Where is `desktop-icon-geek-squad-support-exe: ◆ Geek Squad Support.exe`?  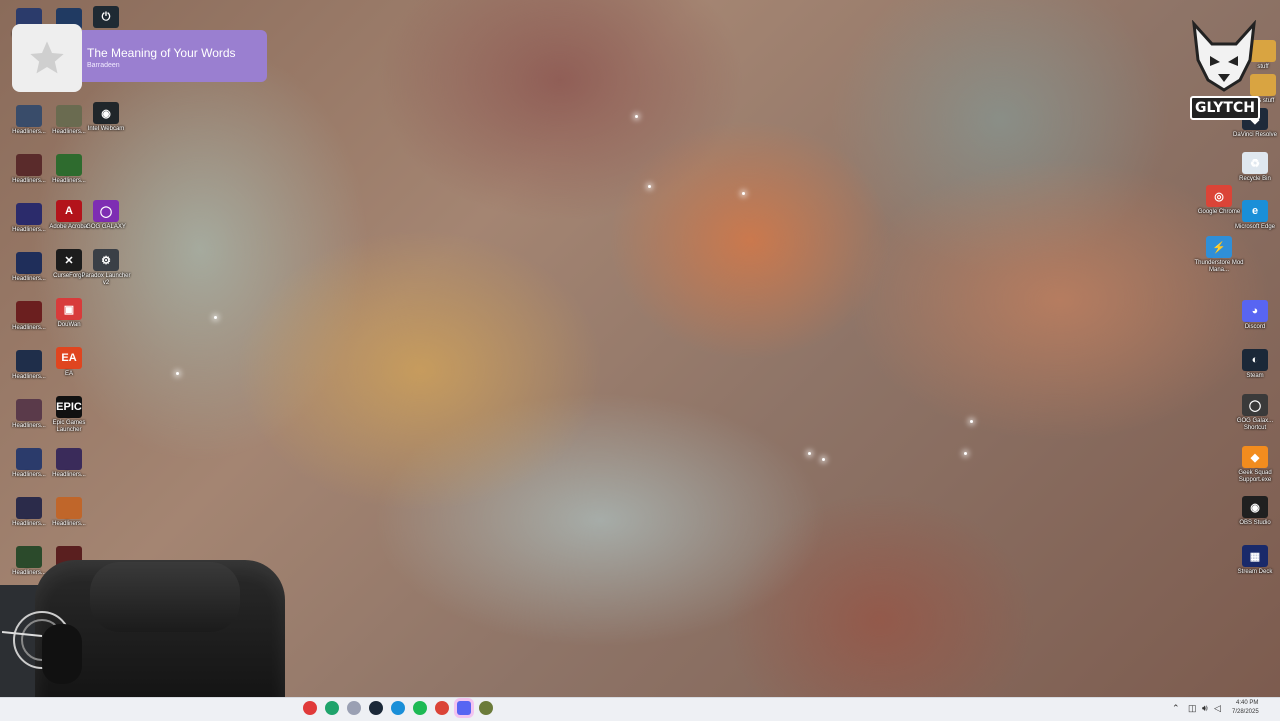
desktop-icon-geek-squad-support-exe: ◆ Geek Squad Support.exe is located at coordinates (1255, 465).